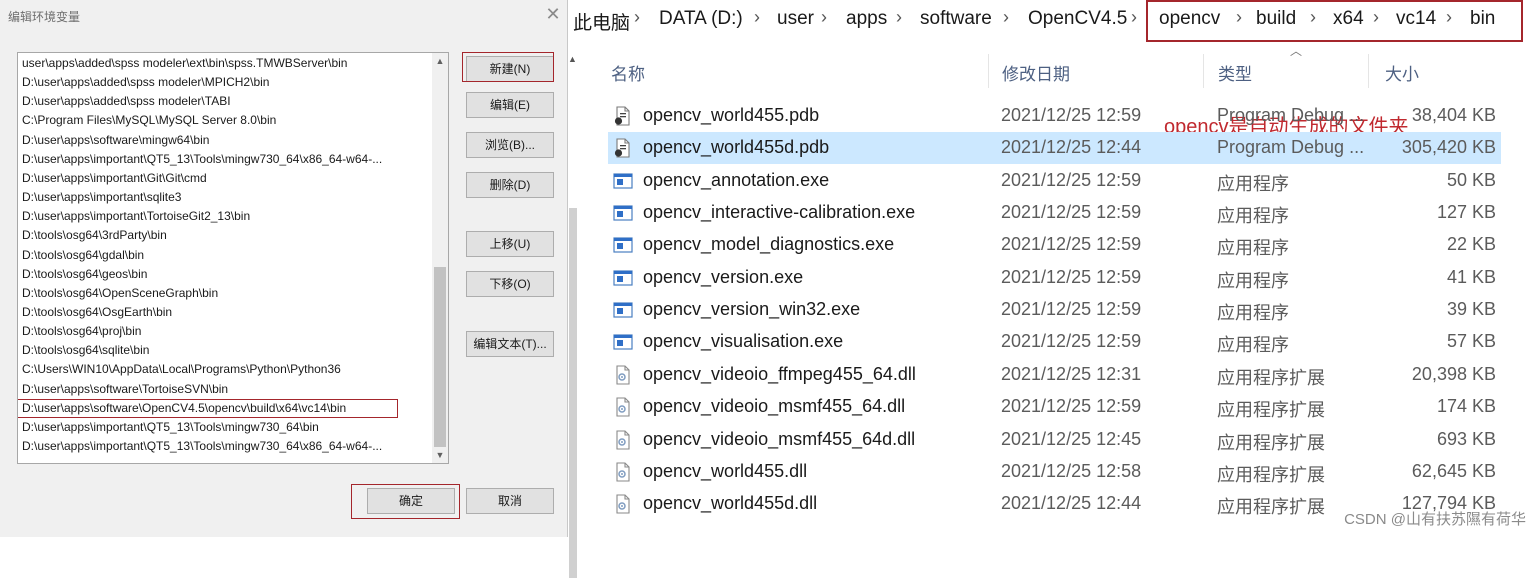  What do you see at coordinates (227, 389) in the screenshot?
I see `path-list-item: D:\user\apps\software\TortoiseSVN\bin` at bounding box center [227, 389].